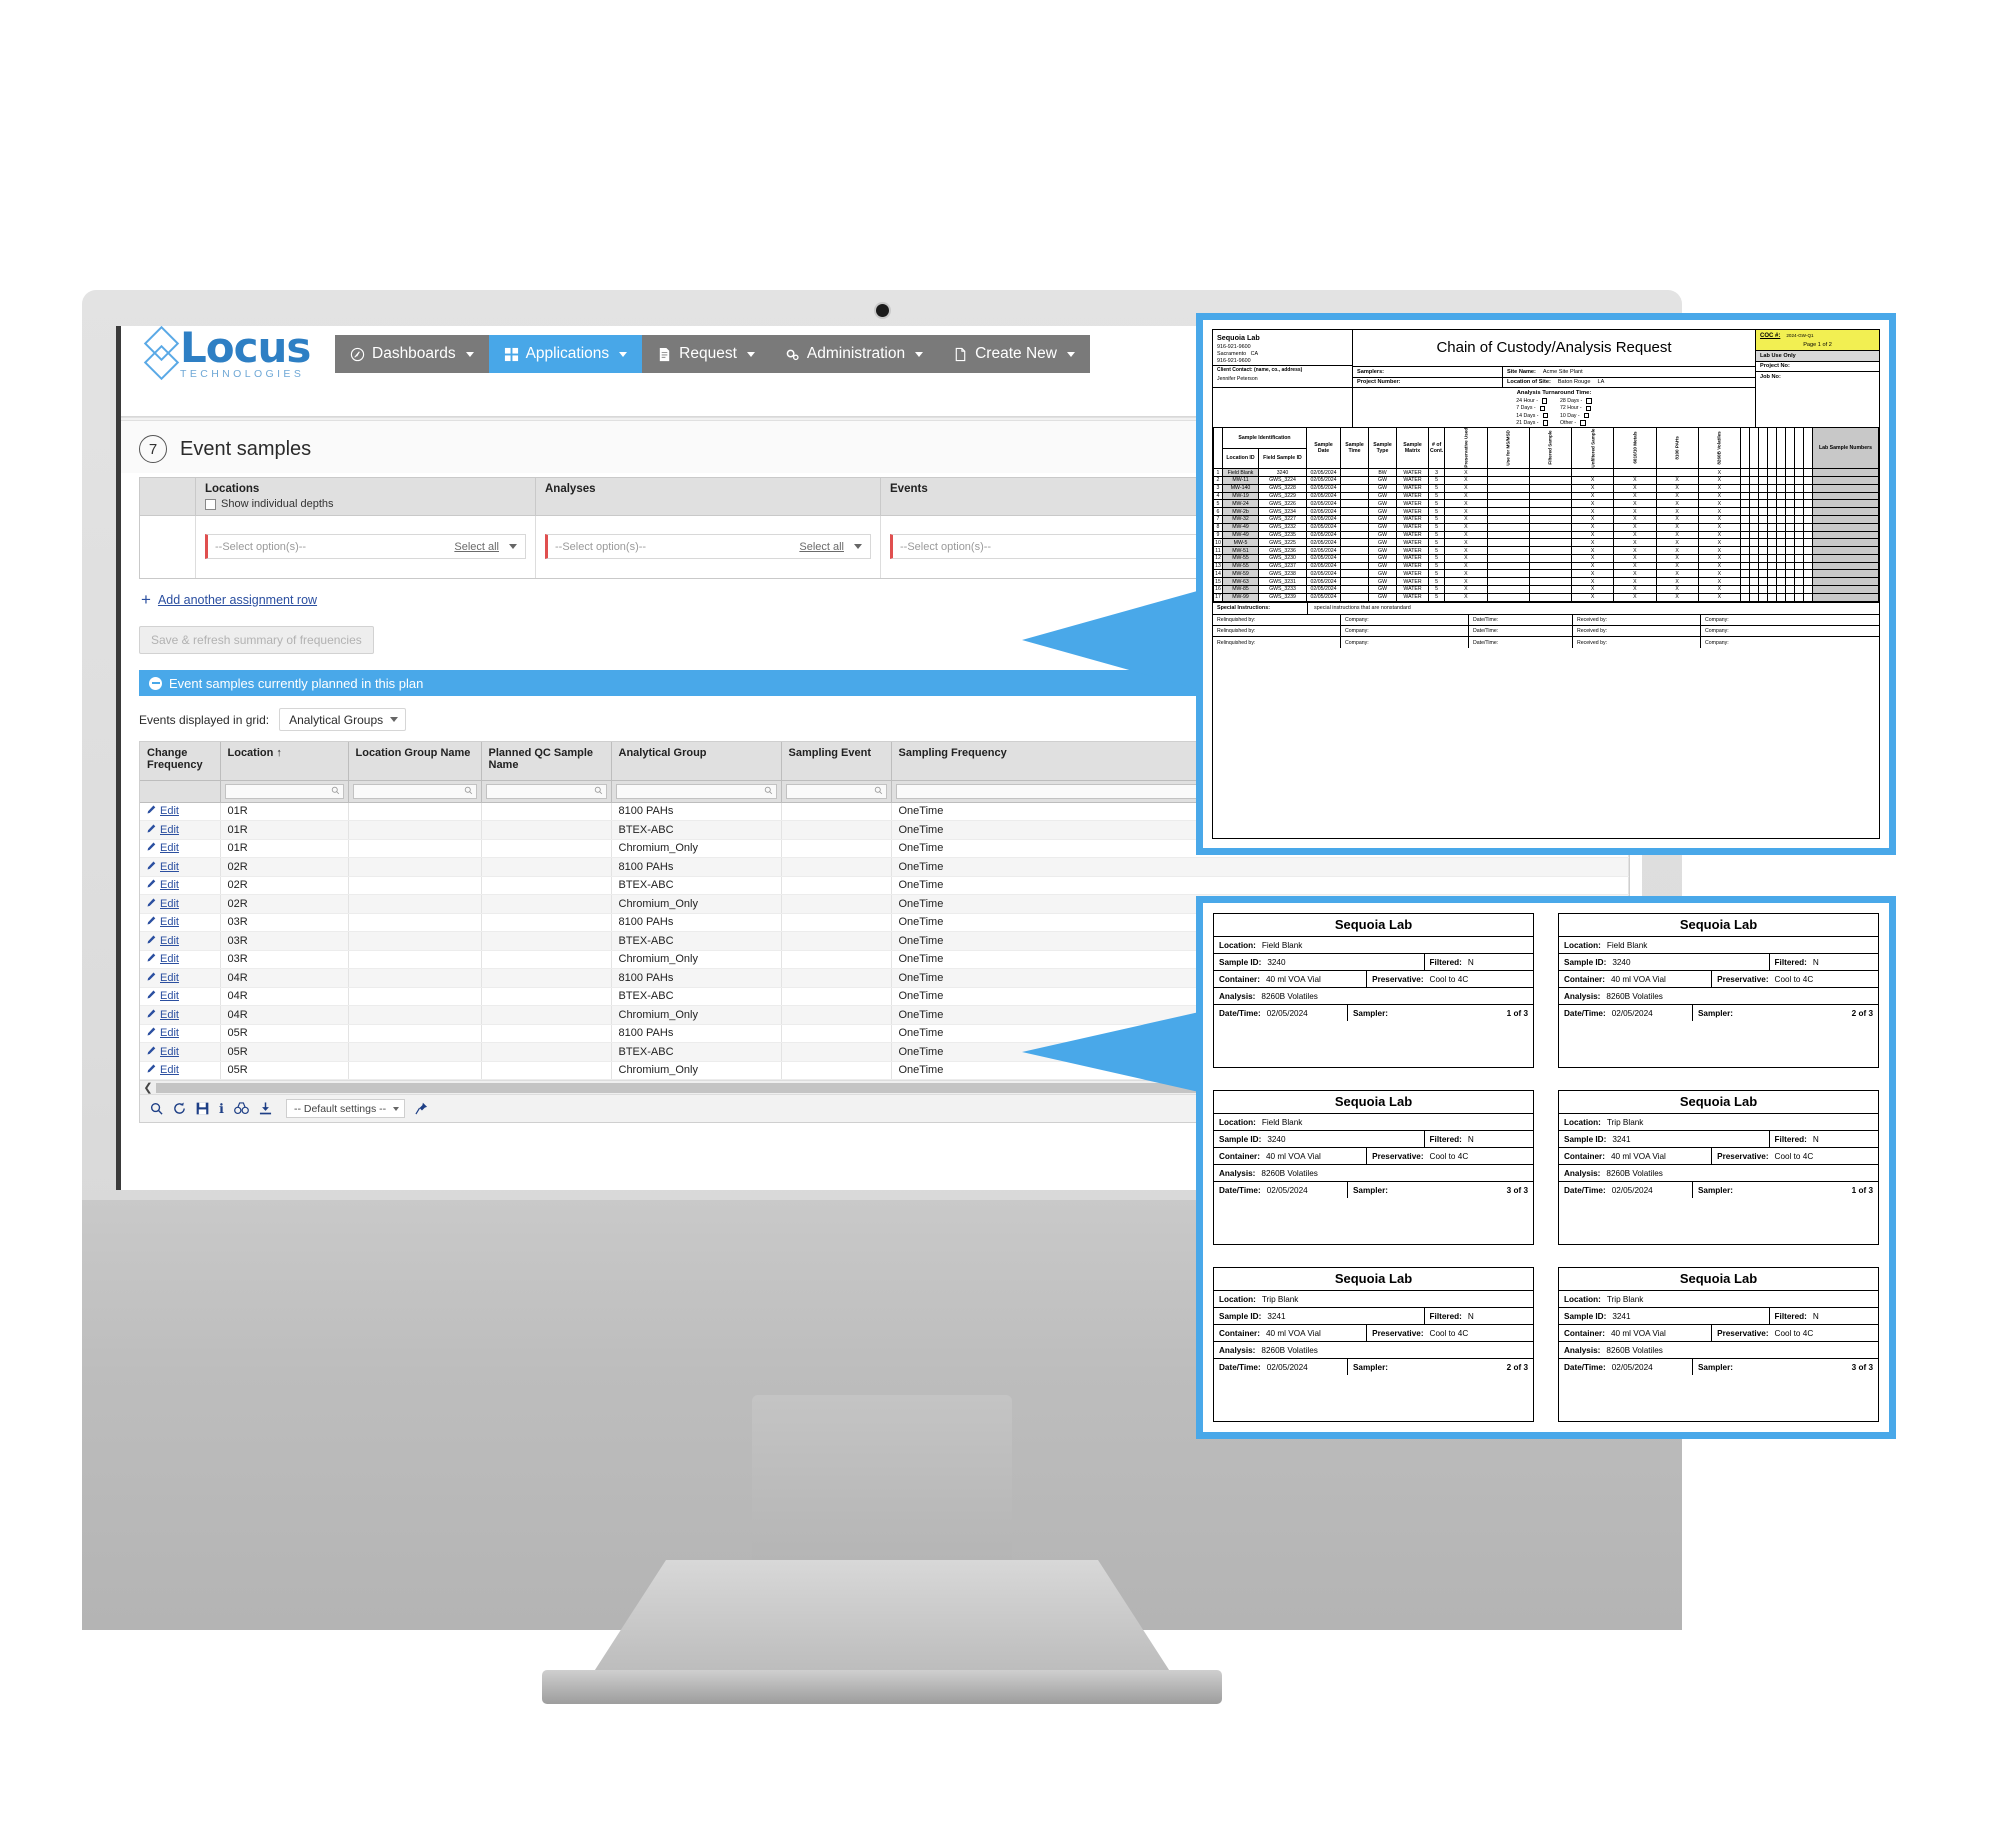 Image resolution: width=1995 pixels, height=1848 pixels. What do you see at coordinates (343, 719) in the screenshot?
I see `events-displayed-select: Analytical Groups` at bounding box center [343, 719].